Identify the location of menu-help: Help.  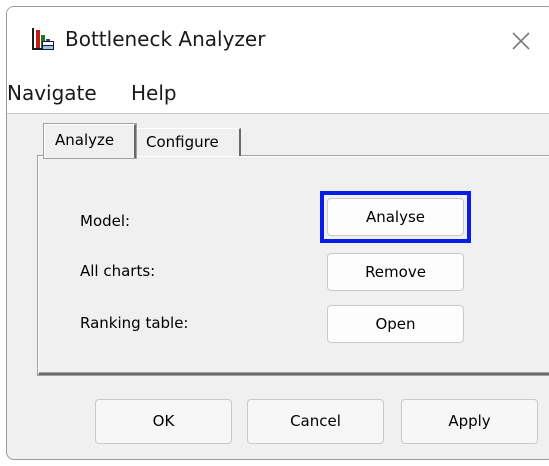
(154, 93).